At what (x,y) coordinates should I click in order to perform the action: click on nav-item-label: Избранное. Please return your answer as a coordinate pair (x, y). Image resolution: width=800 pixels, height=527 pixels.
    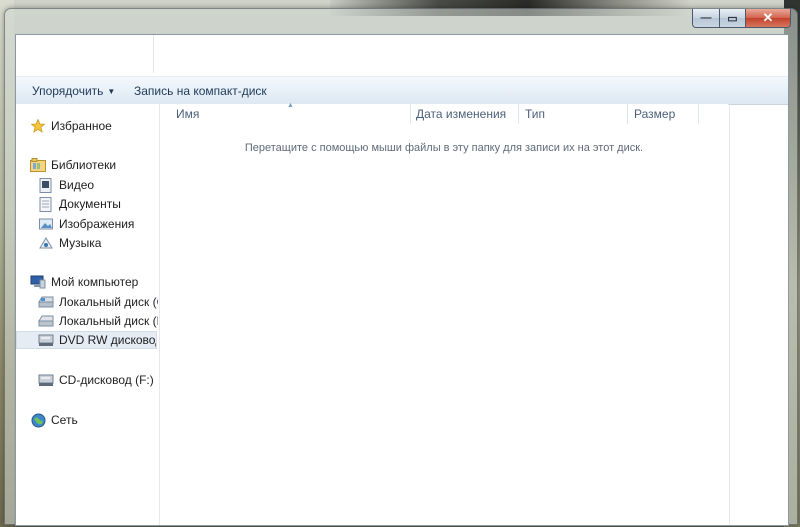
    Looking at the image, I should click on (81, 126).